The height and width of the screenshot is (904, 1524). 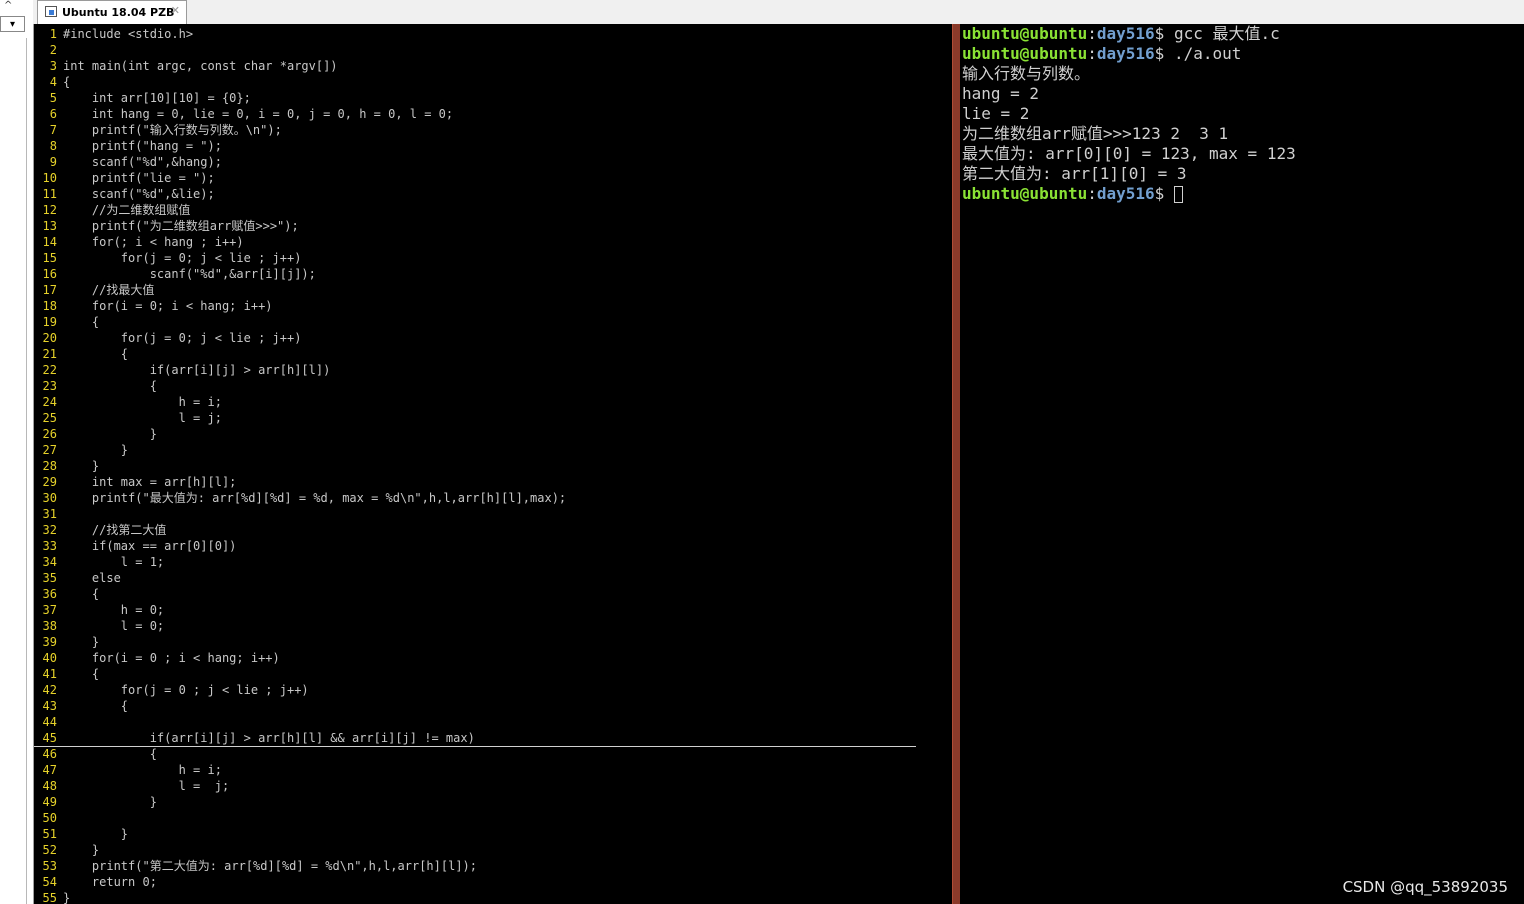 I want to click on code-line: 34 l = 1;, so click(x=99, y=562).